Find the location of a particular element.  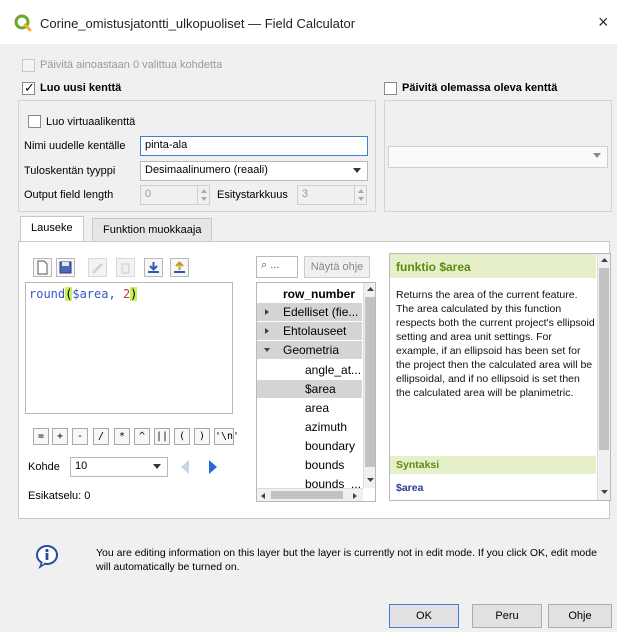

field-type-value: Desimaalinumero (reaali) is located at coordinates (206, 170).